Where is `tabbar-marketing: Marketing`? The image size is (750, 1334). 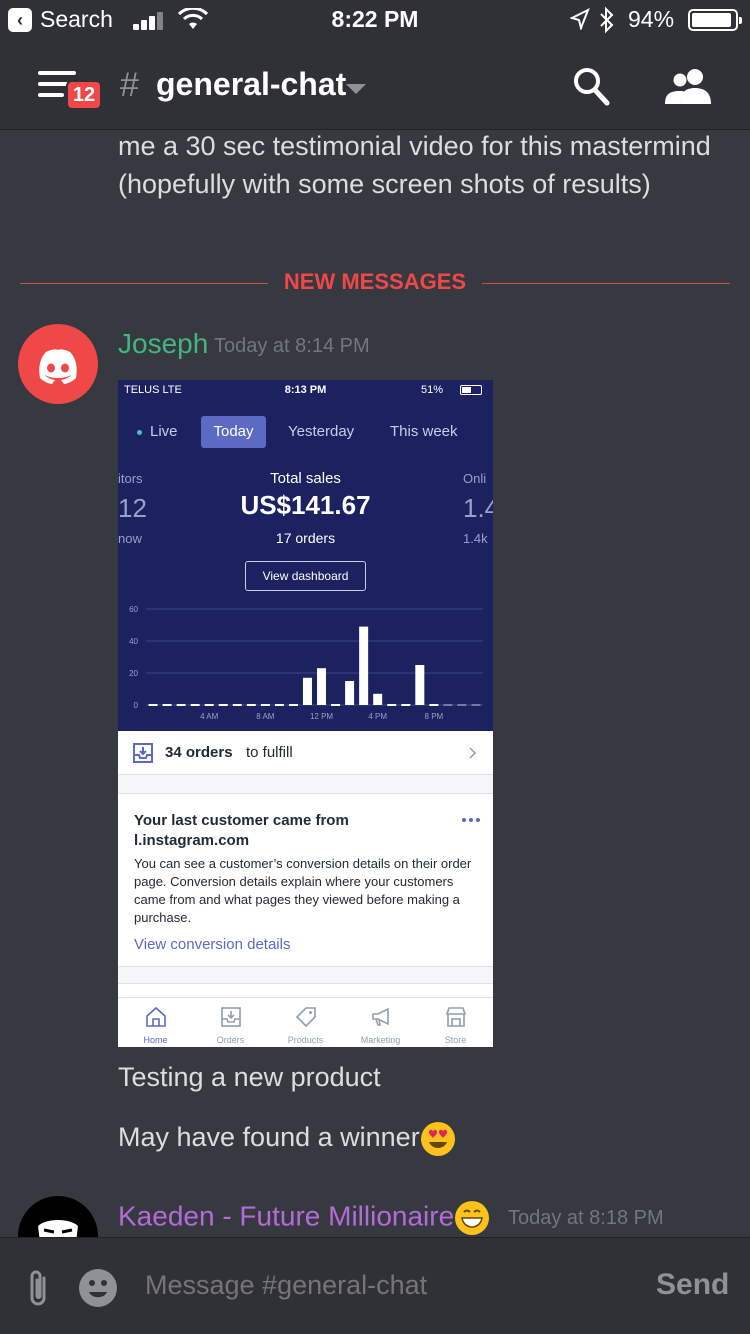 tabbar-marketing: Marketing is located at coordinates (380, 1022).